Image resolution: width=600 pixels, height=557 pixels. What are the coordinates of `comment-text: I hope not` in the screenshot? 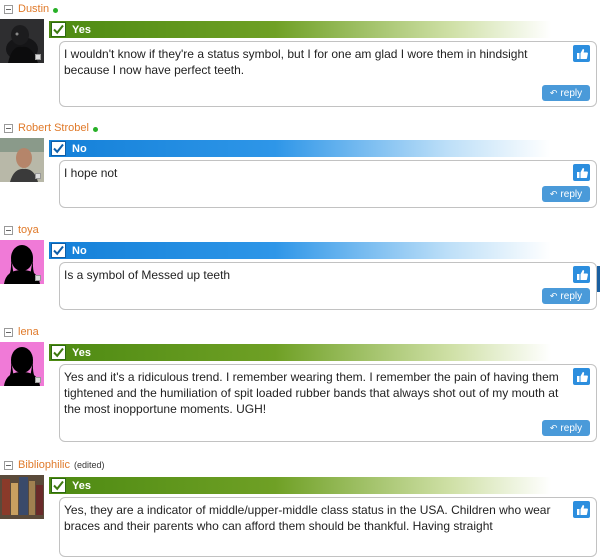 It's located at (91, 173).